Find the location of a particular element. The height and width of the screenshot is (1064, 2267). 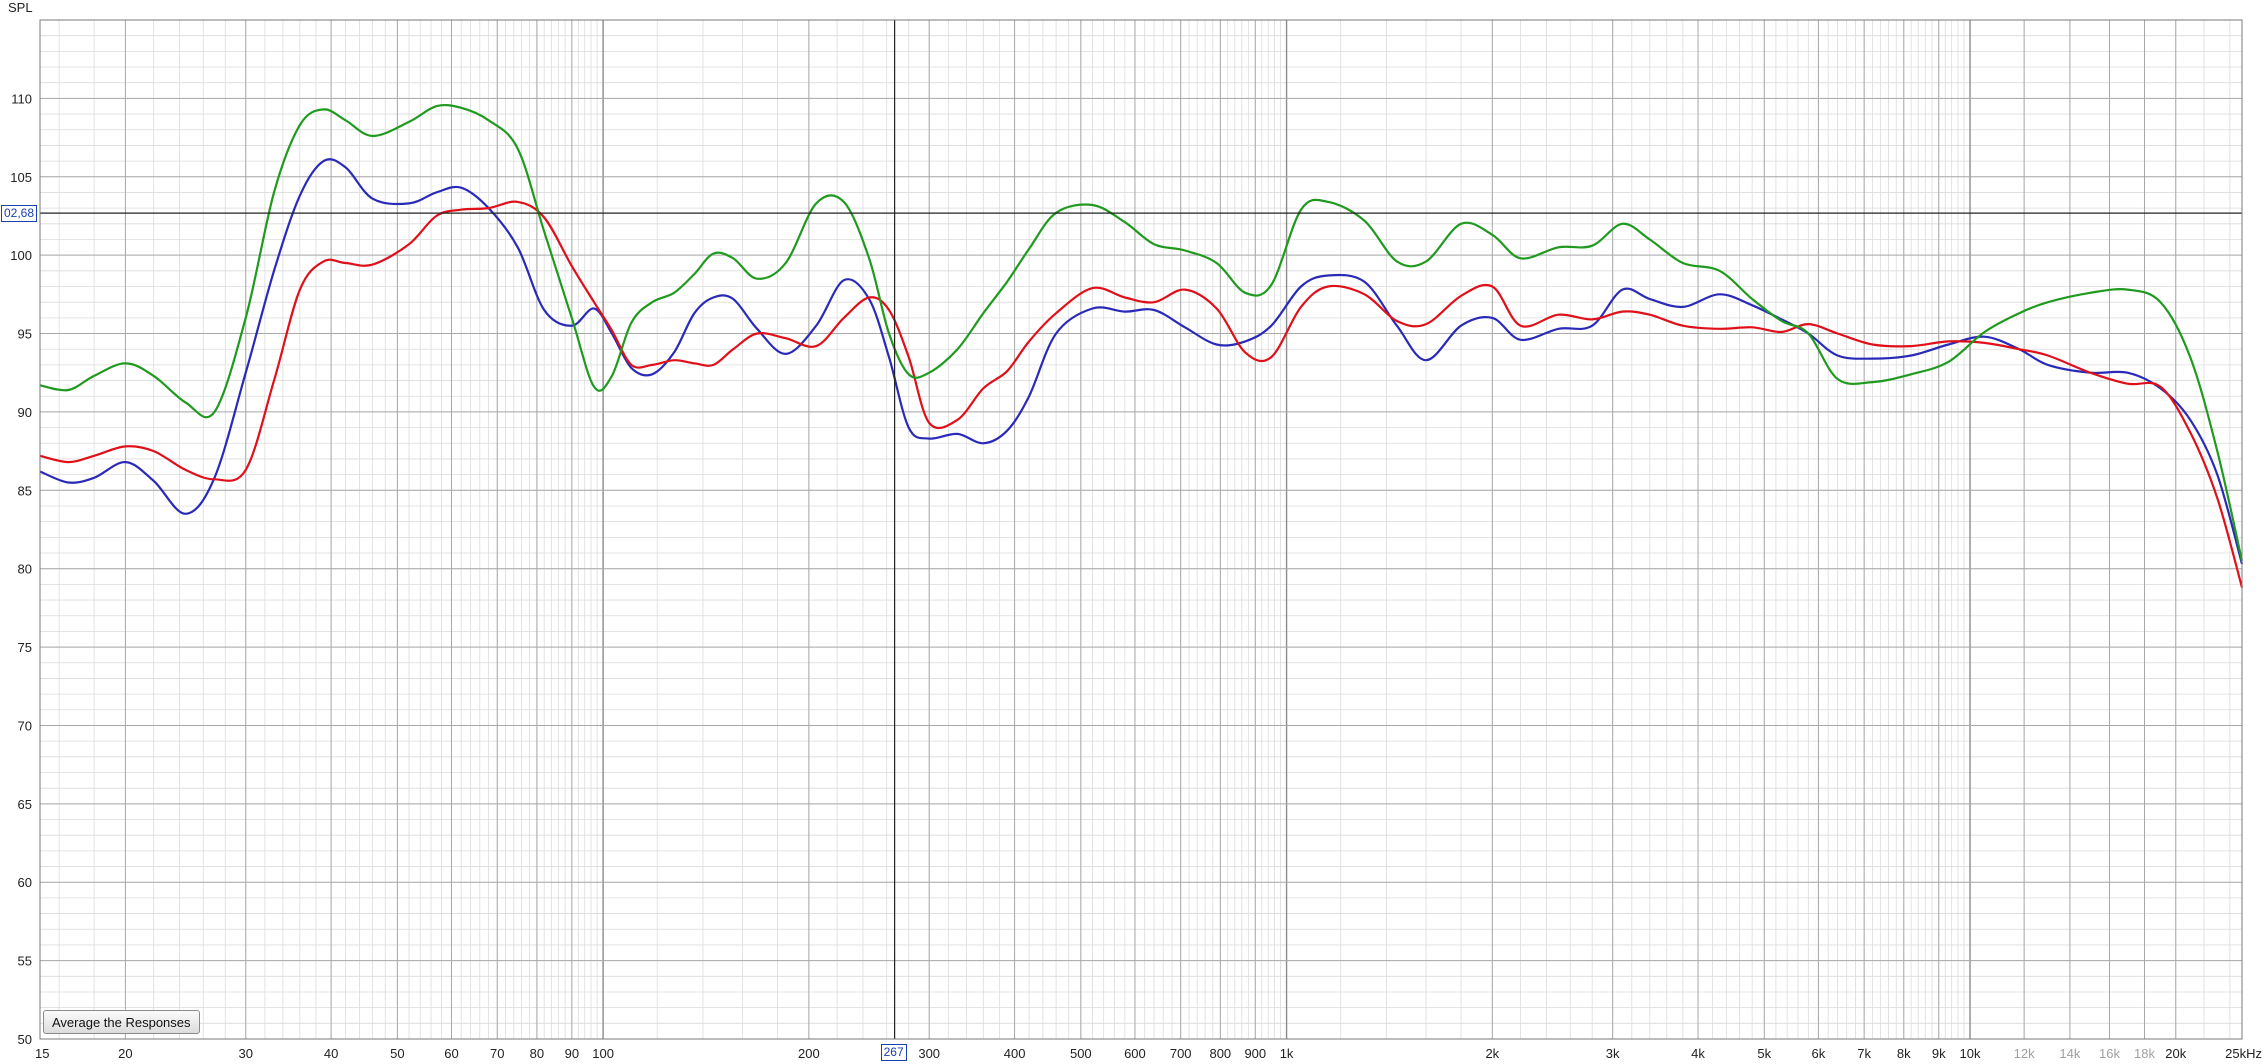

x-tick-label: 7k is located at coordinates (1864, 1053).